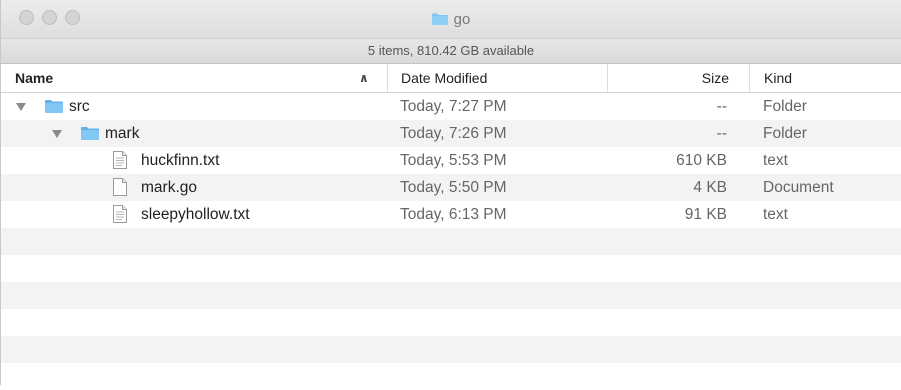 Image resolution: width=901 pixels, height=390 pixels. Describe the element at coordinates (497, 78) in the screenshot. I see `column-header-date: Date Modified` at that location.